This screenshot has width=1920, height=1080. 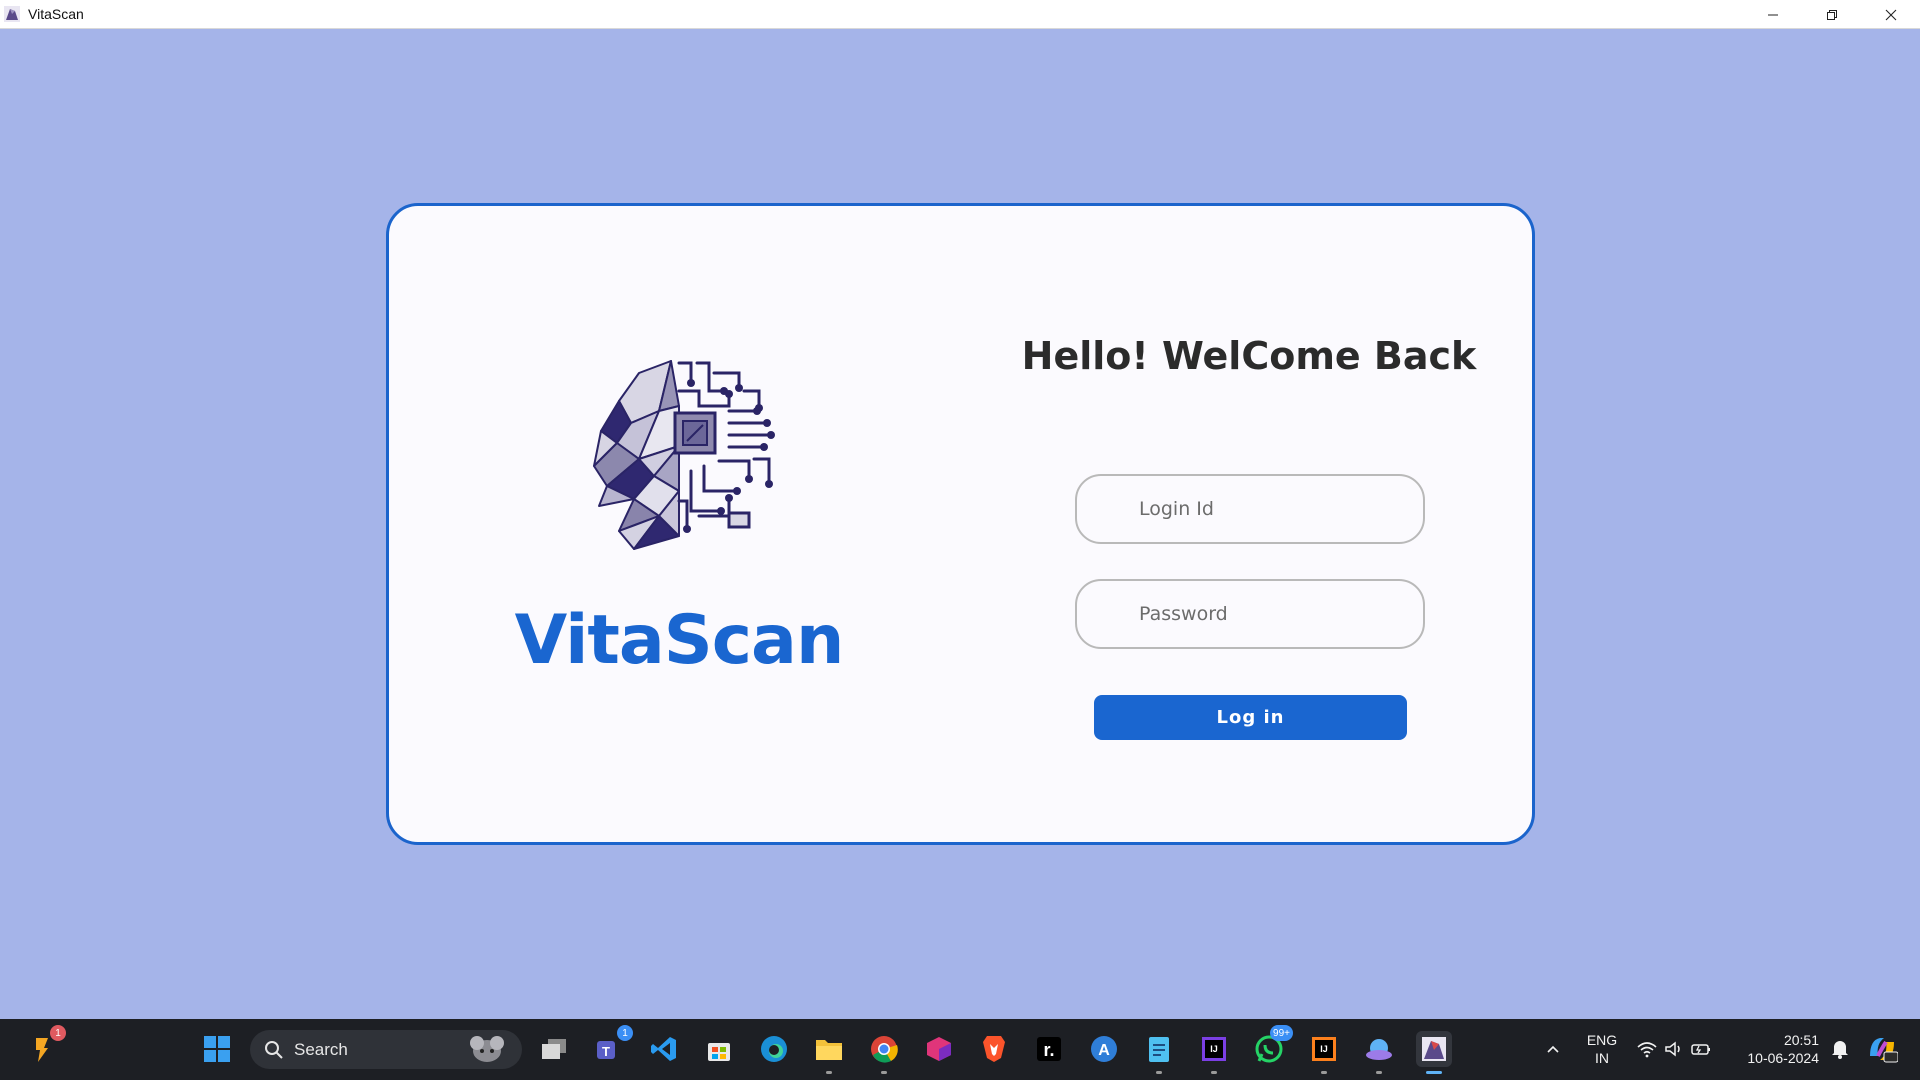 I want to click on start-button, so click(x=217, y=1049).